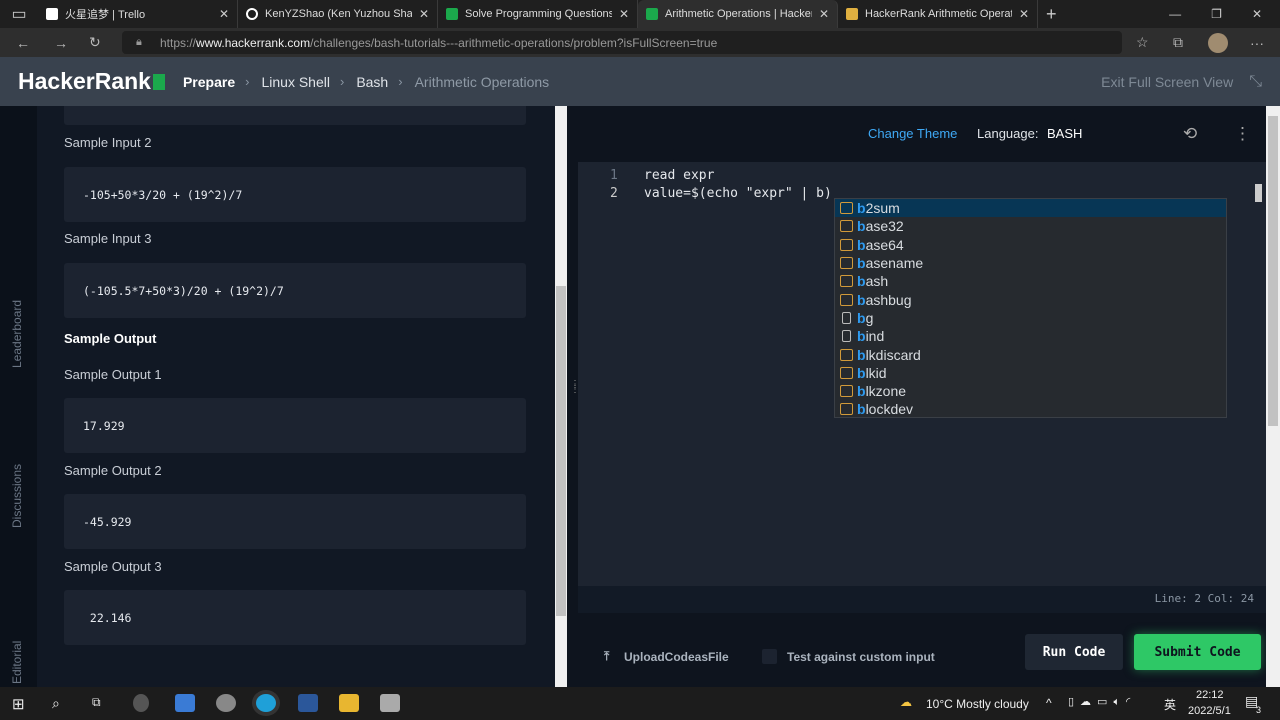 The image size is (1280, 720). I want to click on browser-tab: Solve Programming Questions | ✕, so click(538, 14).